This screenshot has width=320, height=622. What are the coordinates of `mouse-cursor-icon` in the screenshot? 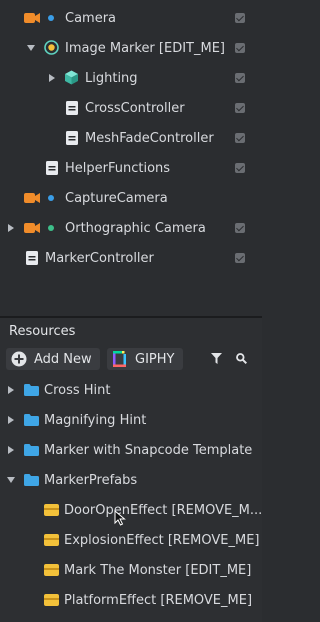 It's located at (120, 518).